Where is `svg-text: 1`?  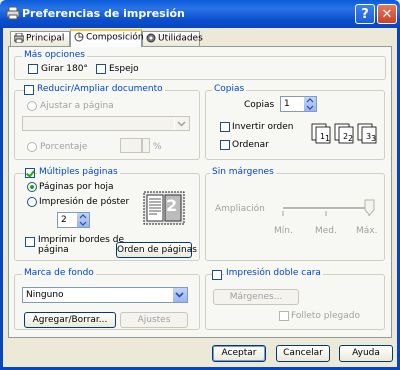 svg-text: 1 is located at coordinates (327, 138).